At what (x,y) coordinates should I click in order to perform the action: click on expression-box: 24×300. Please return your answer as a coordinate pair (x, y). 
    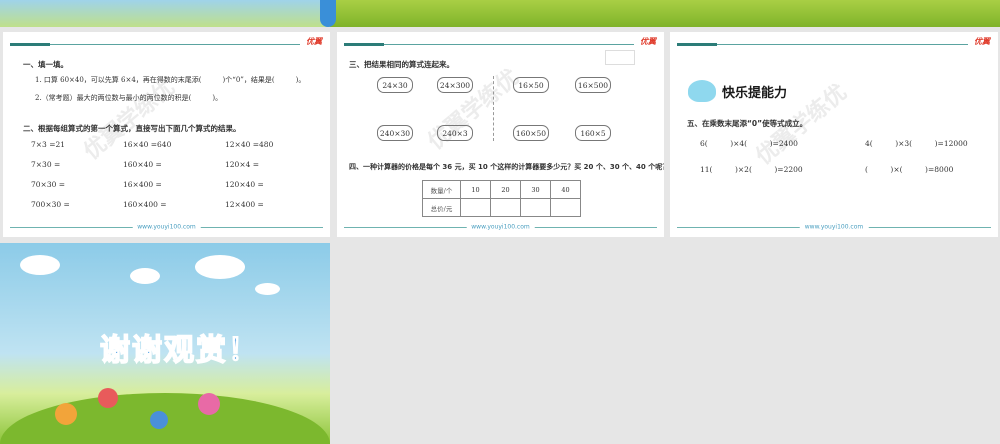
    Looking at the image, I should click on (455, 85).